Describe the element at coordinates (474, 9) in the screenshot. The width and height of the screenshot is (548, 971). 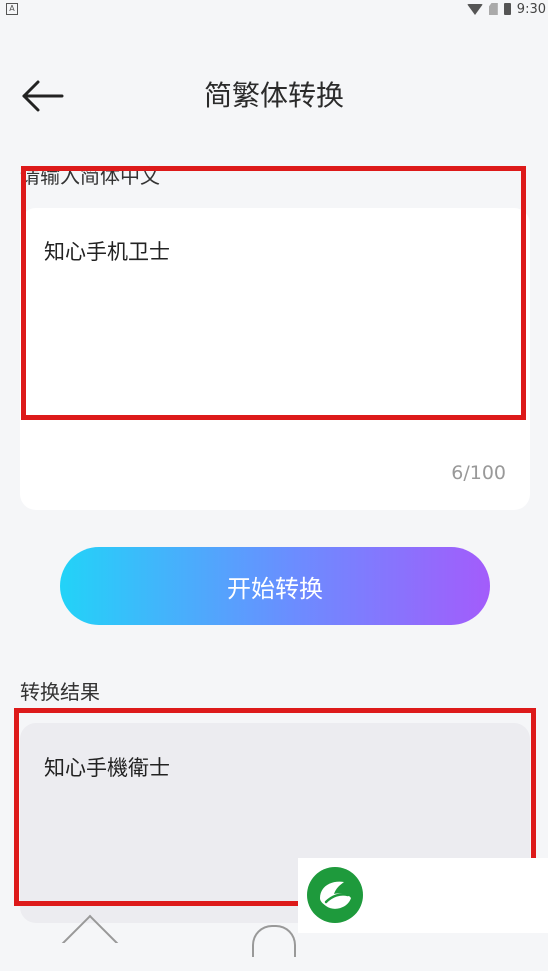
I see `wifi-icon` at that location.